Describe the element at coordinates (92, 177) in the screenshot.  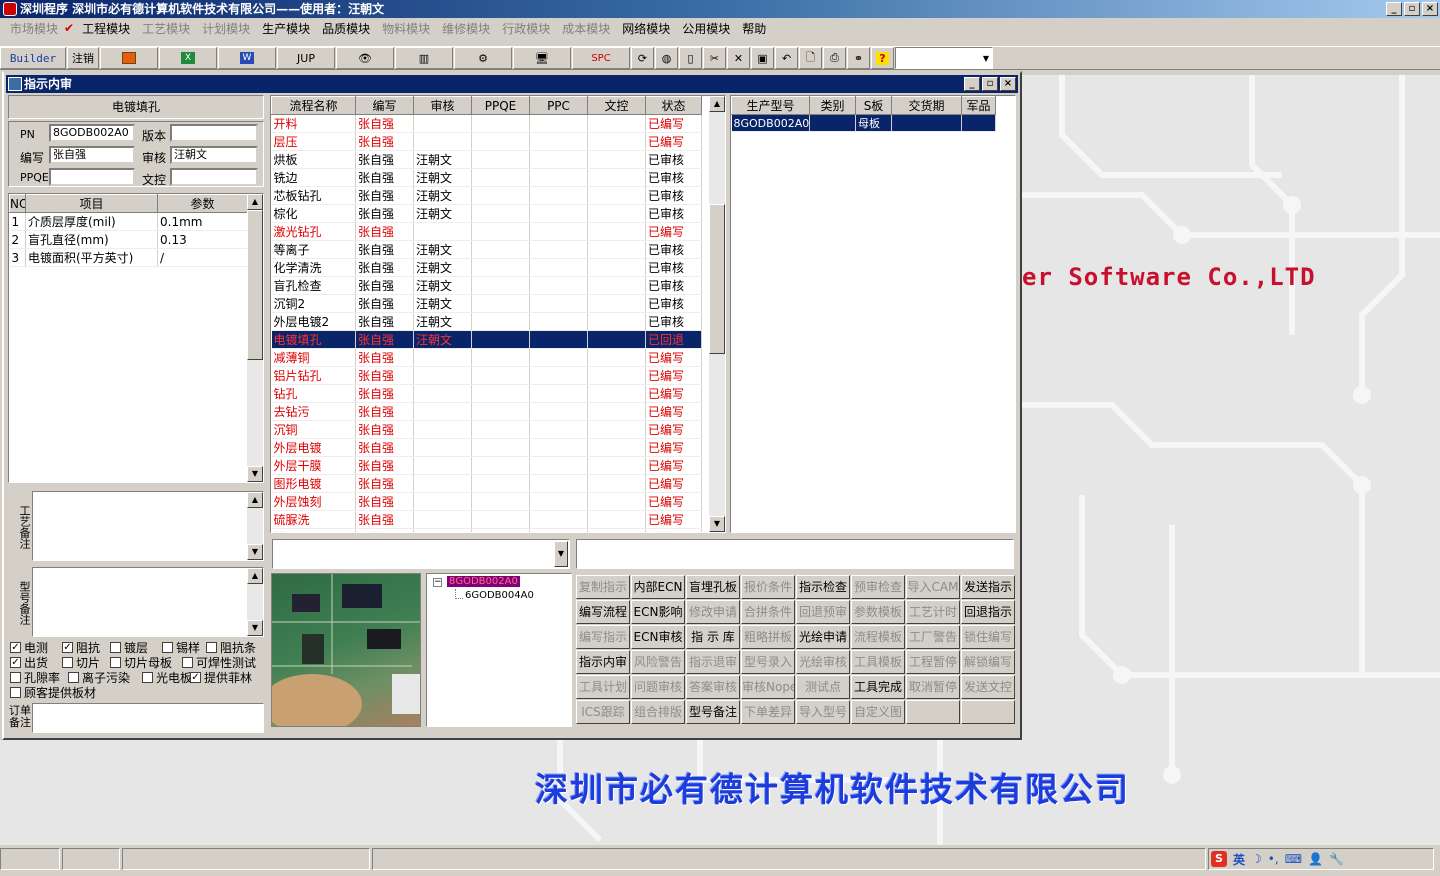
I see `ppqe-field` at that location.